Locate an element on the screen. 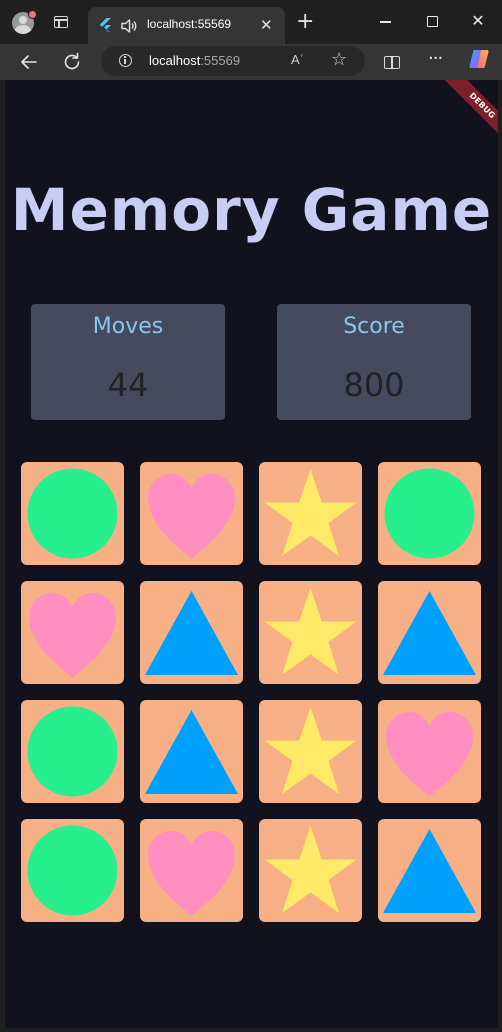 This screenshot has width=502, height=1032. browser-title-bar: localhost:55569 ✕ + ✕ is located at coordinates (251, 22).